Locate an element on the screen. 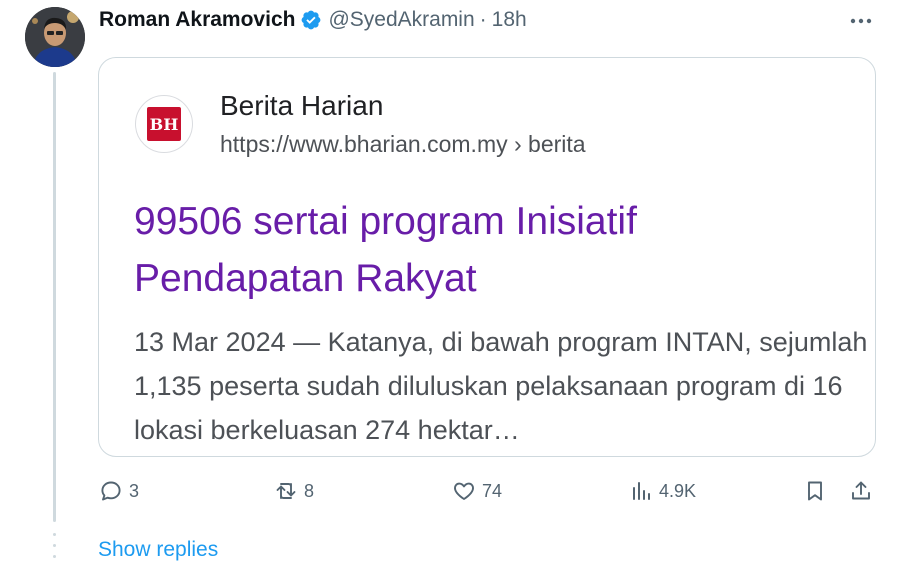 The width and height of the screenshot is (904, 572). avatar is located at coordinates (55, 37).